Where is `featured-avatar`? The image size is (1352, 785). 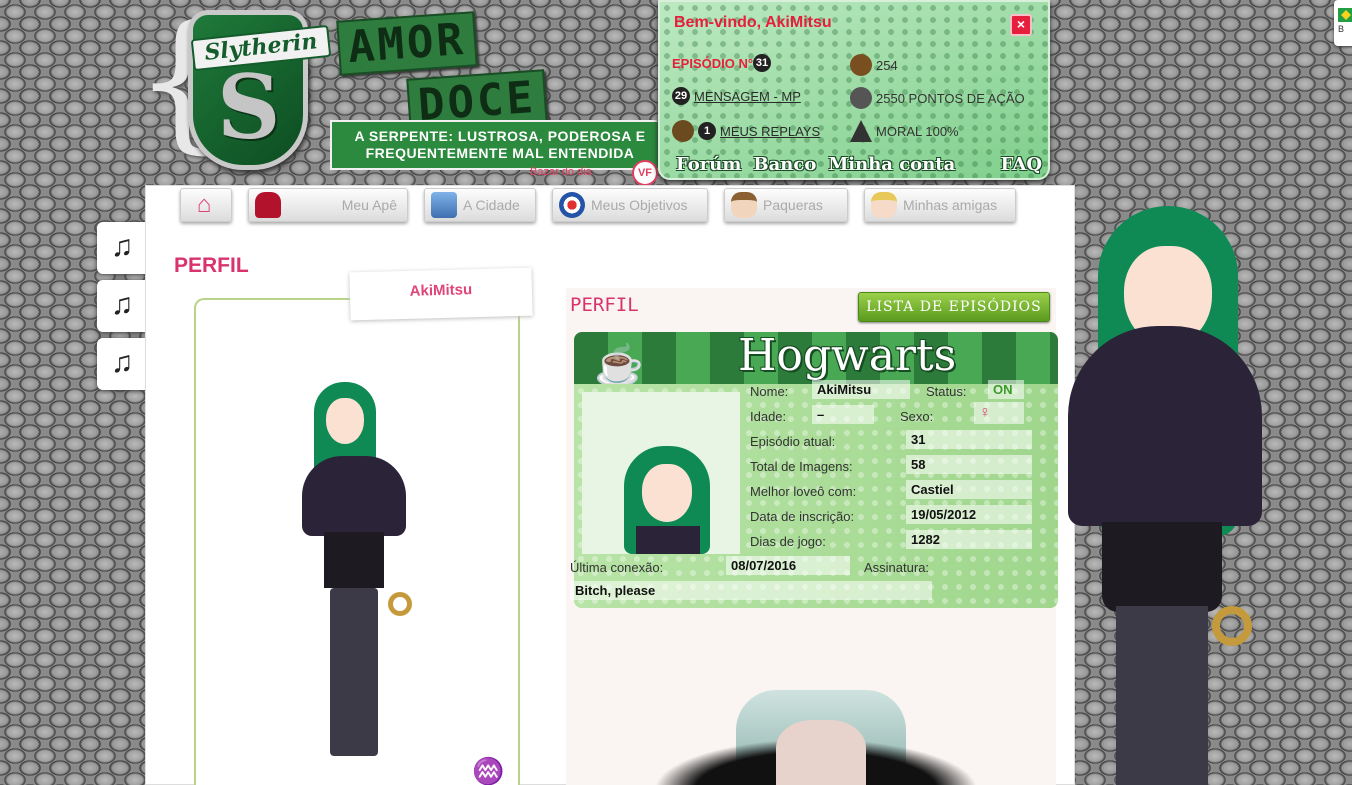 featured-avatar is located at coordinates (1180, 493).